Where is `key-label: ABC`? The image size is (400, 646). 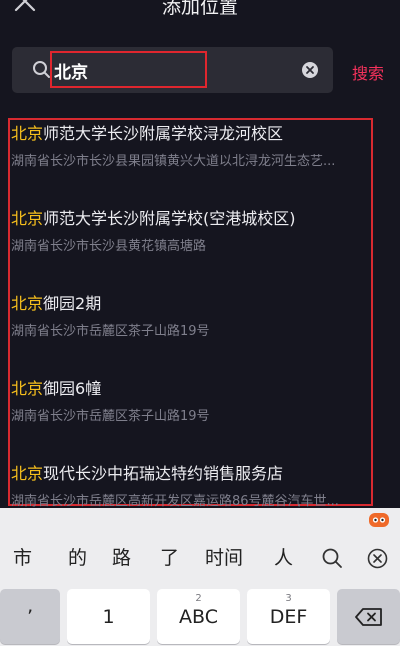 key-label: ABC is located at coordinates (198, 617).